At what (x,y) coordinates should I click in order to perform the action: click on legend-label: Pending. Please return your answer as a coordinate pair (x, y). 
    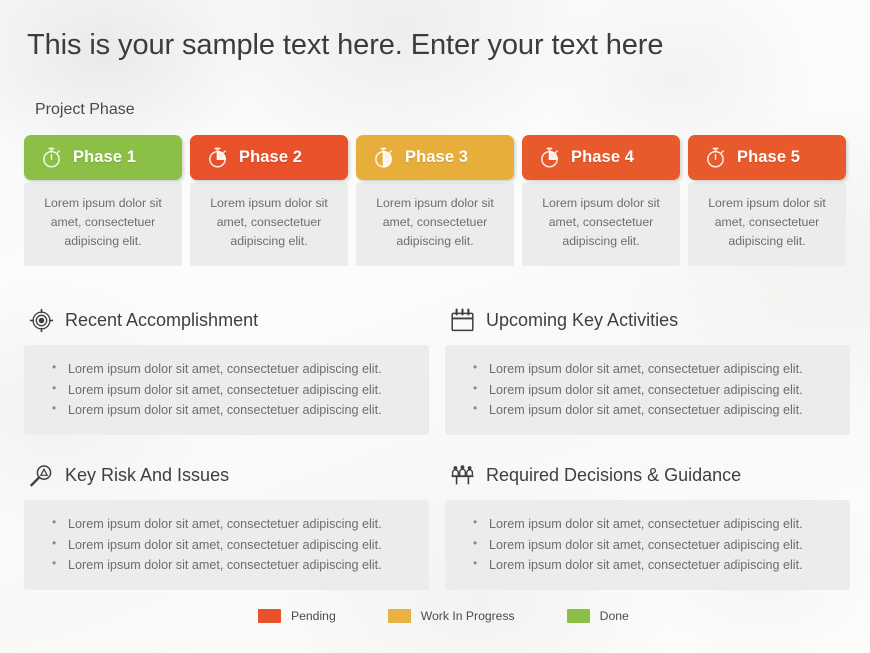
    Looking at the image, I should click on (313, 616).